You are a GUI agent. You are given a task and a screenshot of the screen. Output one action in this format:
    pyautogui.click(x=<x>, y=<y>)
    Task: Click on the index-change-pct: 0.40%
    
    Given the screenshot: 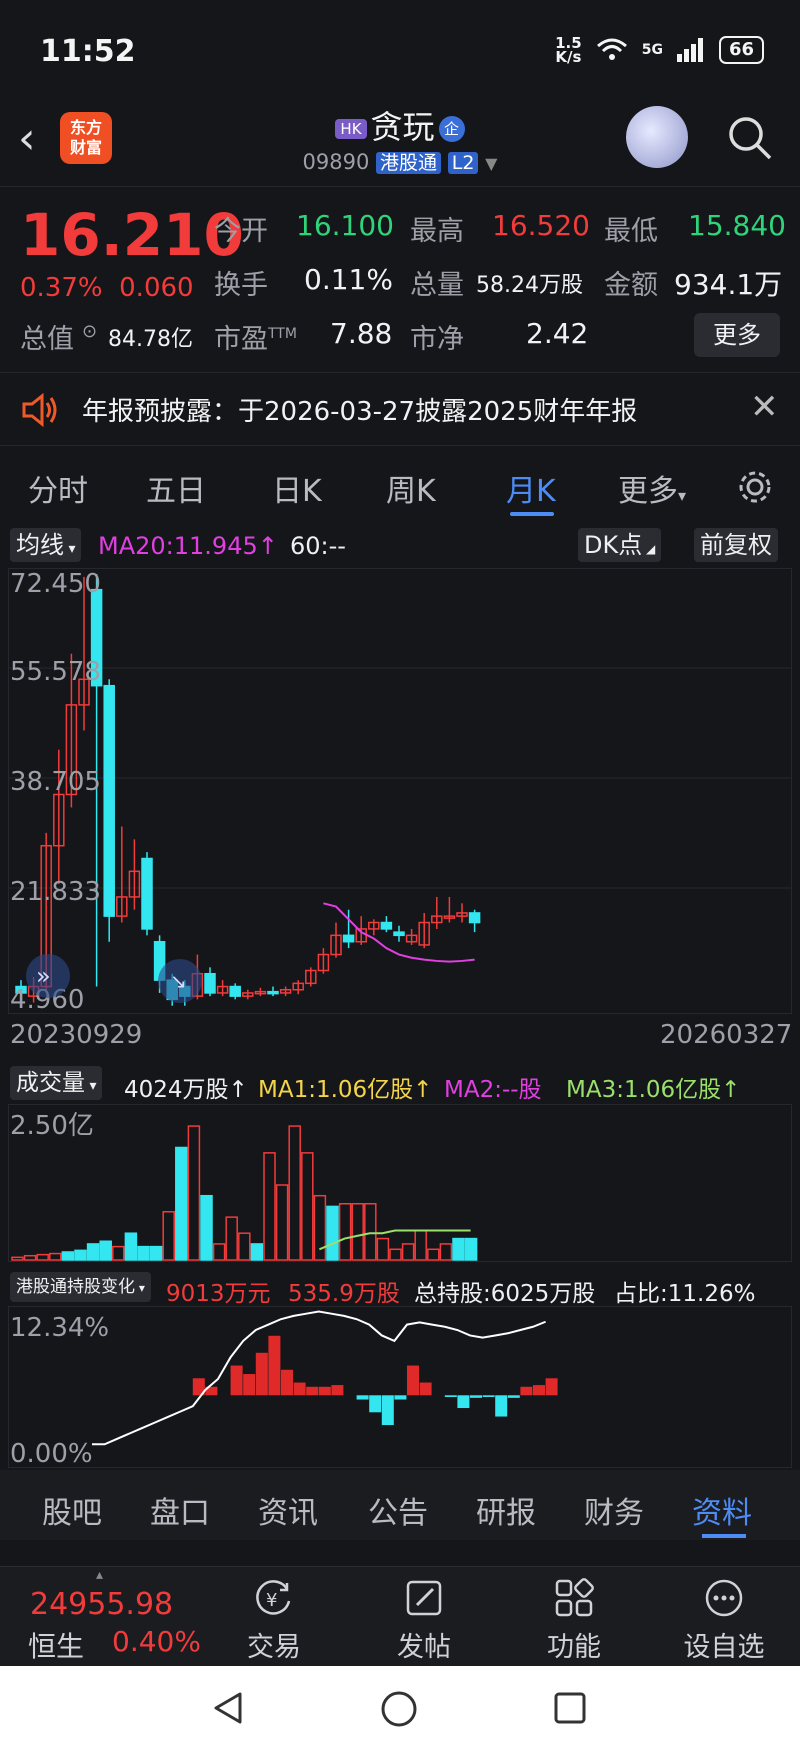 What is the action you would take?
    pyautogui.click(x=156, y=1641)
    